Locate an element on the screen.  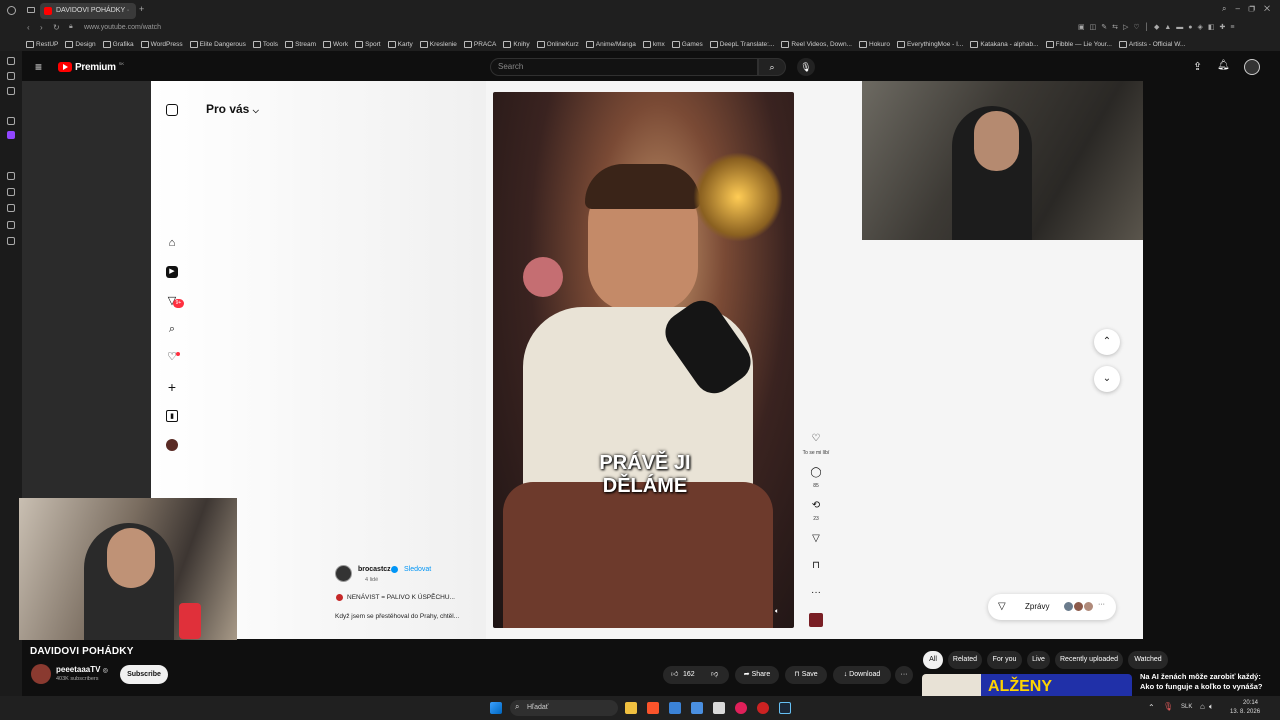
audio-thumbnail is located at coordinates (816, 620).